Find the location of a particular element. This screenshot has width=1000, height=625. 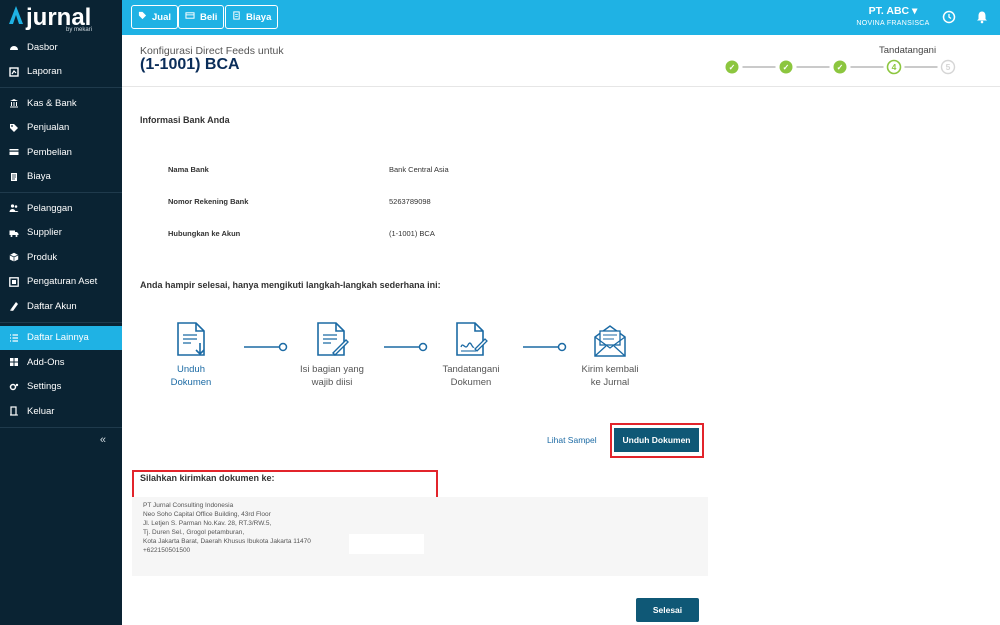

step-caption-line: ke Jurnal is located at coordinates (610, 382).